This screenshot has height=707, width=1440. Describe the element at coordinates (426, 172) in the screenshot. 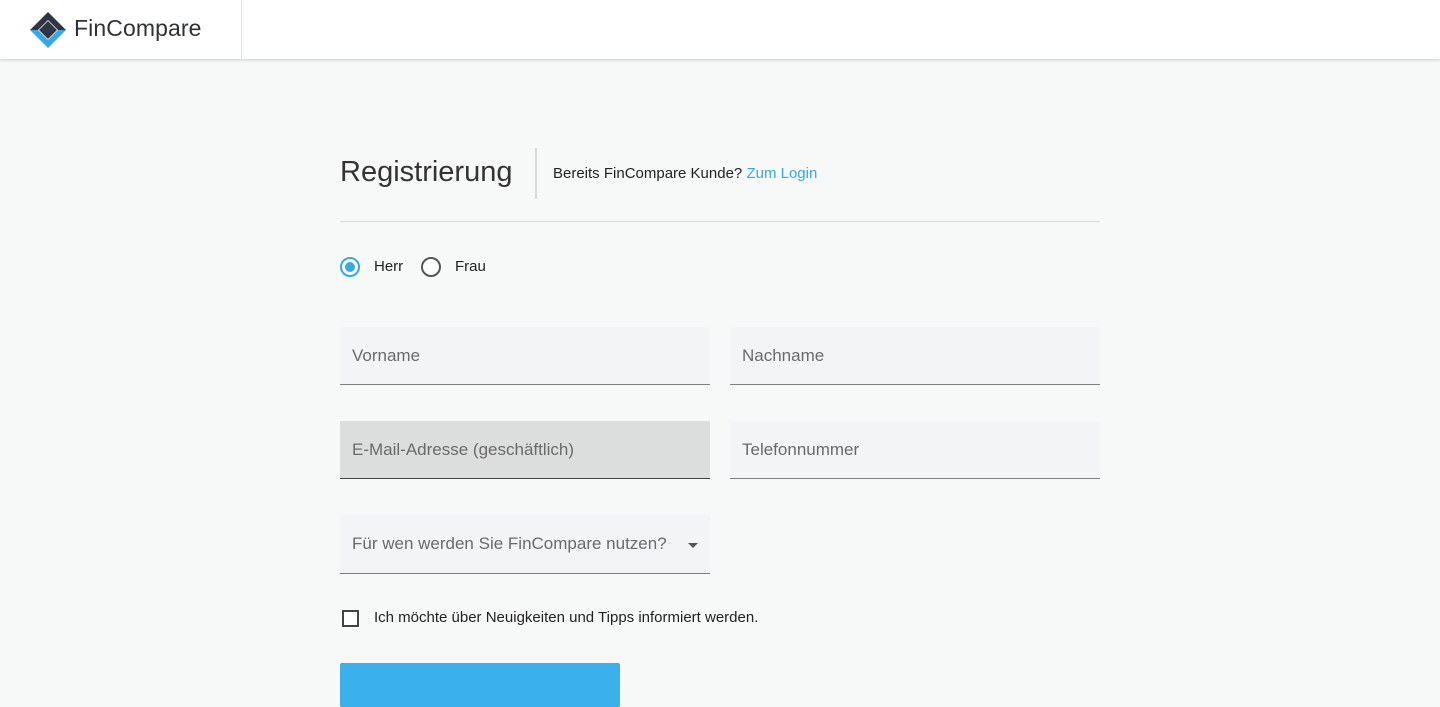

I see `page-title: Registrierung` at that location.